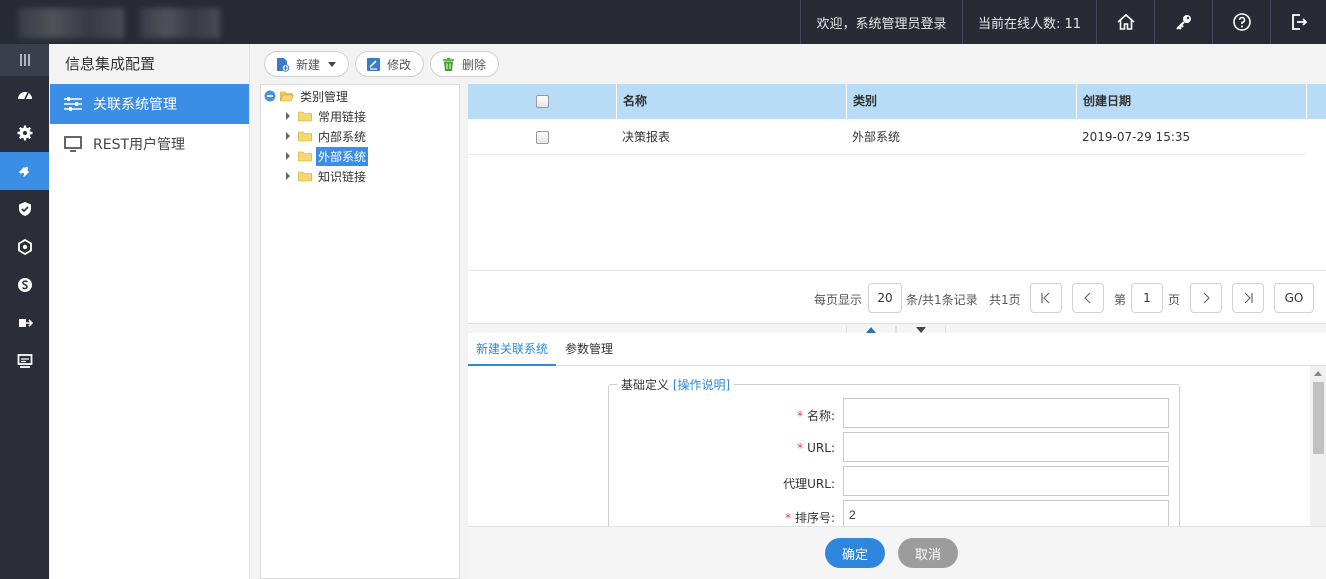 The image size is (1326, 579). Describe the element at coordinates (474, 64) in the screenshot. I see `delete-button-label: 删除` at that location.